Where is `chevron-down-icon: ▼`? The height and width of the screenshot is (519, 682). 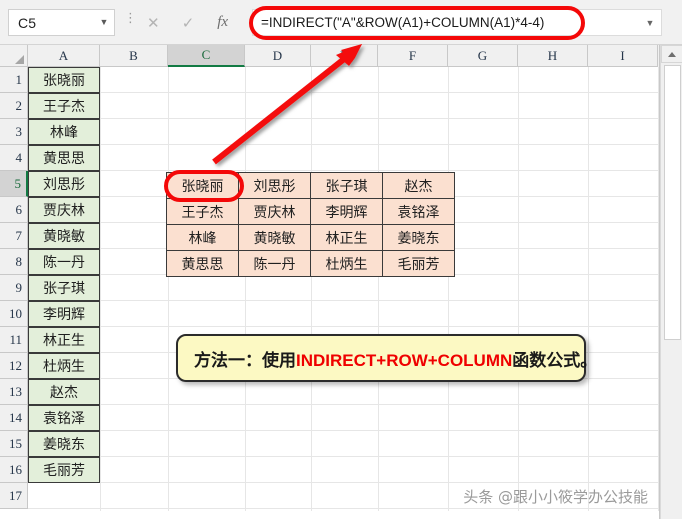
chevron-down-icon: ▼ is located at coordinates (104, 22).